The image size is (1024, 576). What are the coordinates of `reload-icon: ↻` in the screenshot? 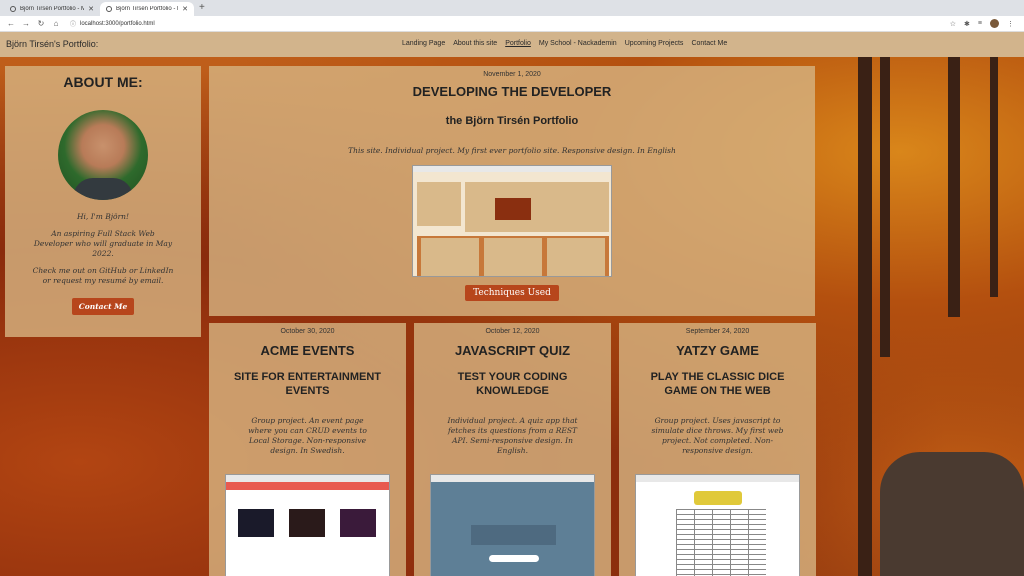 It's located at (41, 23).